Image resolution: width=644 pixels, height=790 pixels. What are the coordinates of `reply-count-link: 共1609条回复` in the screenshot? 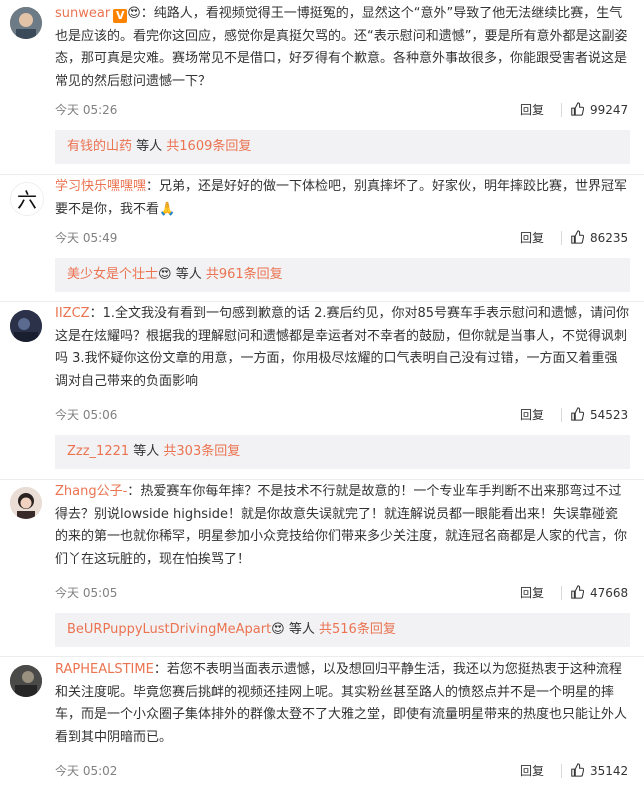 It's located at (208, 146).